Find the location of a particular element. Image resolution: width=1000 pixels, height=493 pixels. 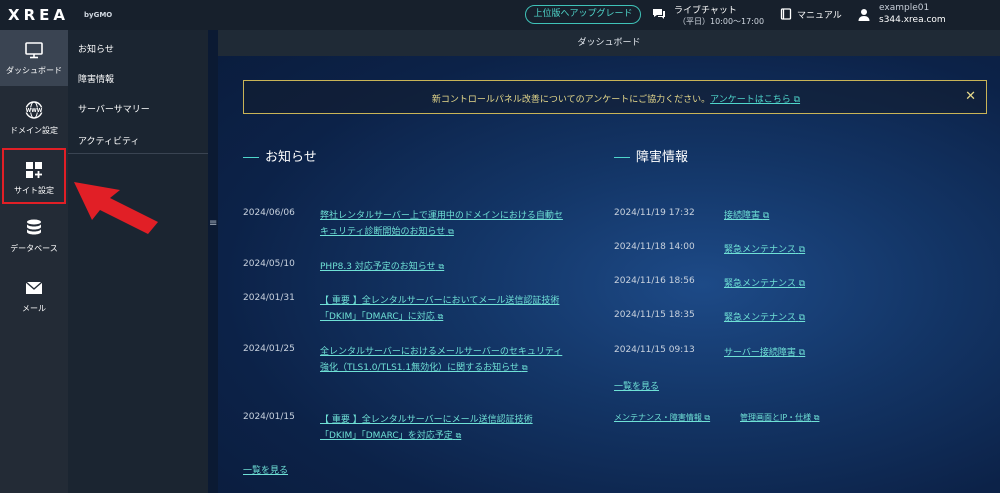

incidents-title-text: 障害情報 is located at coordinates (662, 157).